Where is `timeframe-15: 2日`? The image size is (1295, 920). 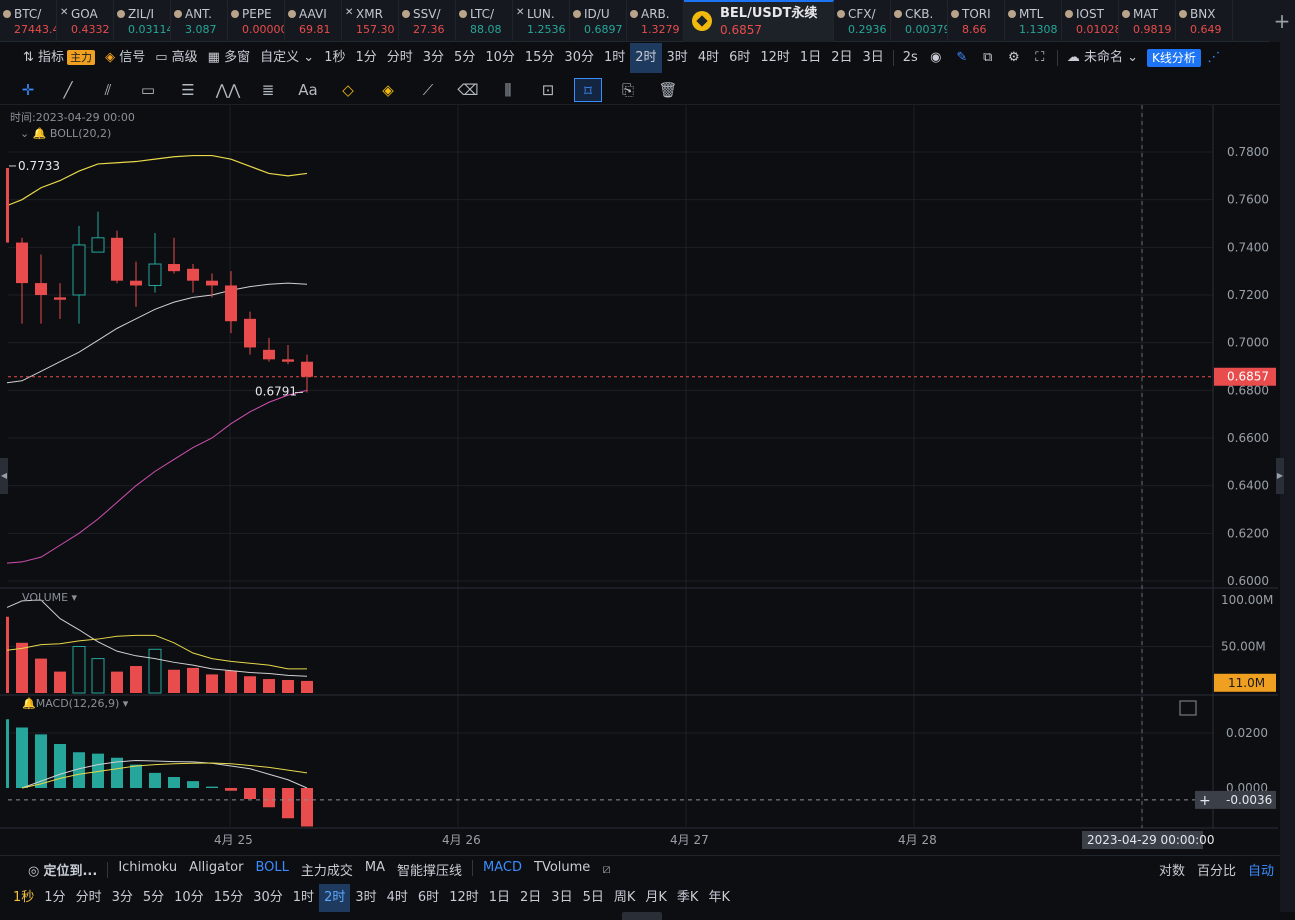 timeframe-15: 2日 is located at coordinates (841, 58).